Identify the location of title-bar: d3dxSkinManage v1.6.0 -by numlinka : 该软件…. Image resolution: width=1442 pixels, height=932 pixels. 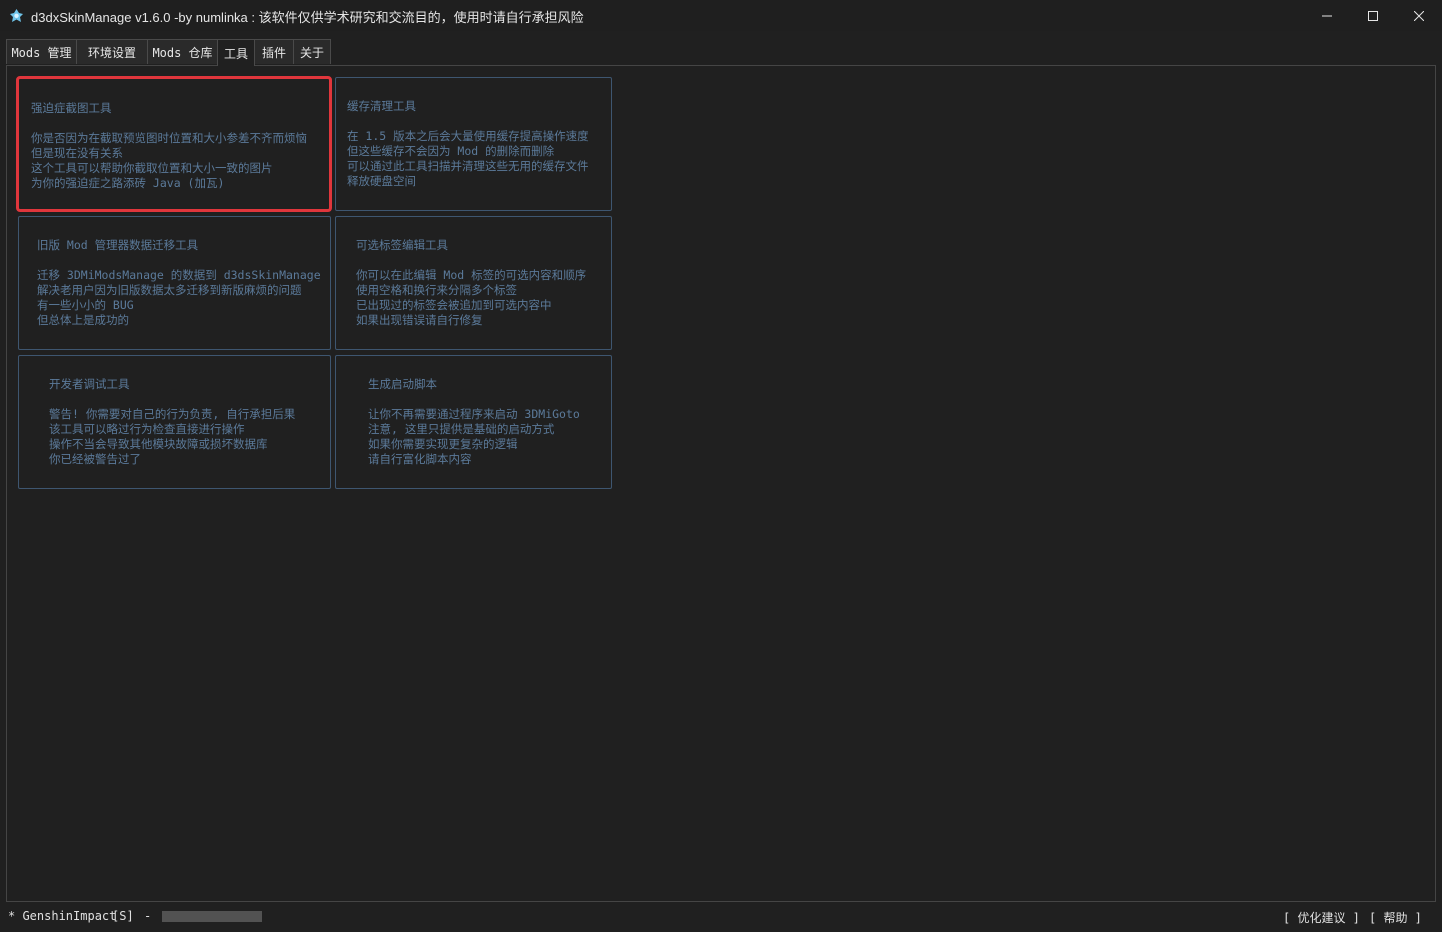
(721, 15).